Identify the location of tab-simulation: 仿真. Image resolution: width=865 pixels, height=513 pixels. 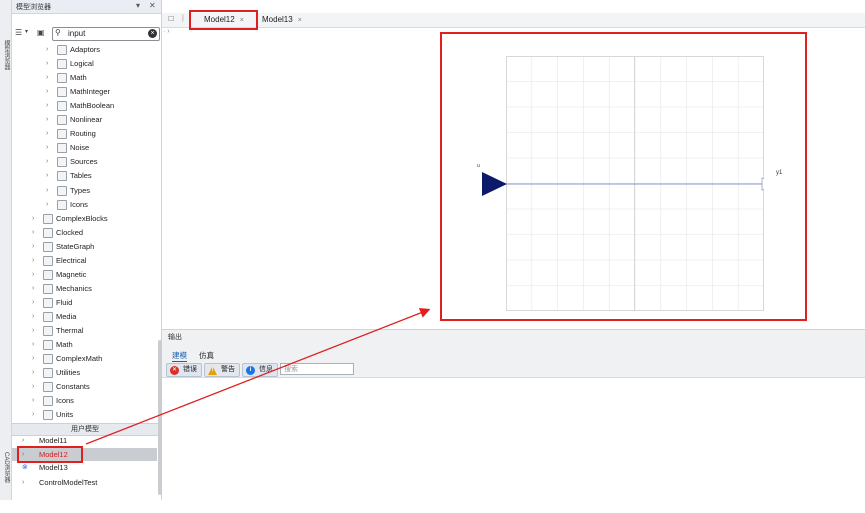
(206, 355).